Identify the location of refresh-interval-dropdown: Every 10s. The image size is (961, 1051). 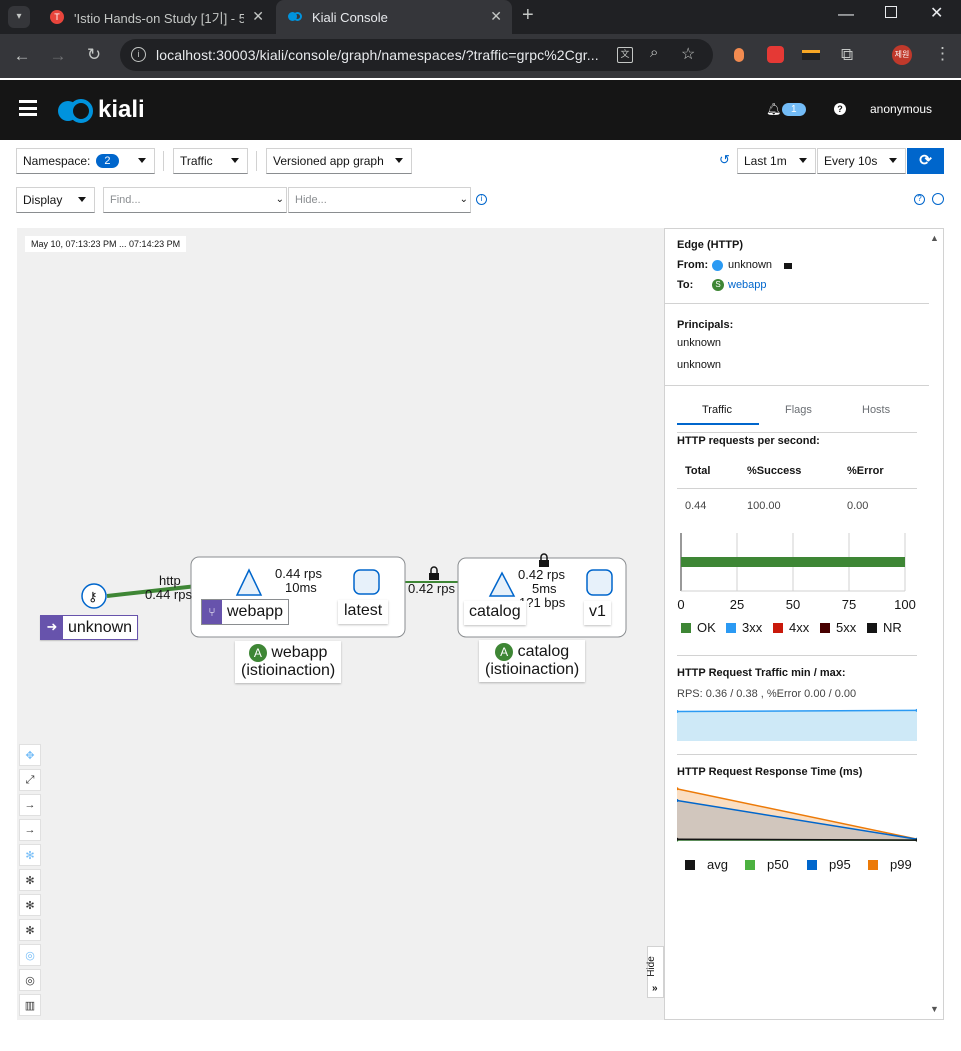
(861, 161).